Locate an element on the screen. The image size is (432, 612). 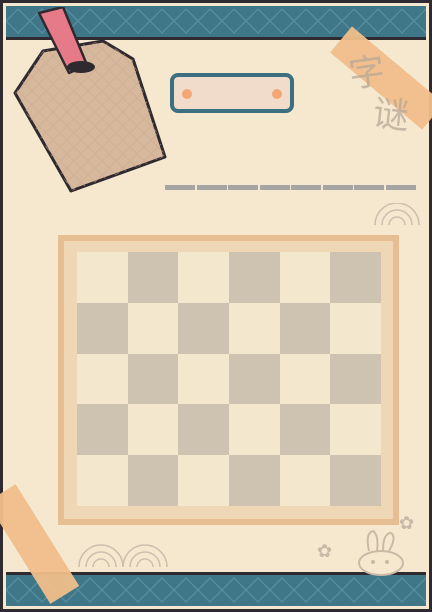
answer-slots is located at coordinates (290, 188).